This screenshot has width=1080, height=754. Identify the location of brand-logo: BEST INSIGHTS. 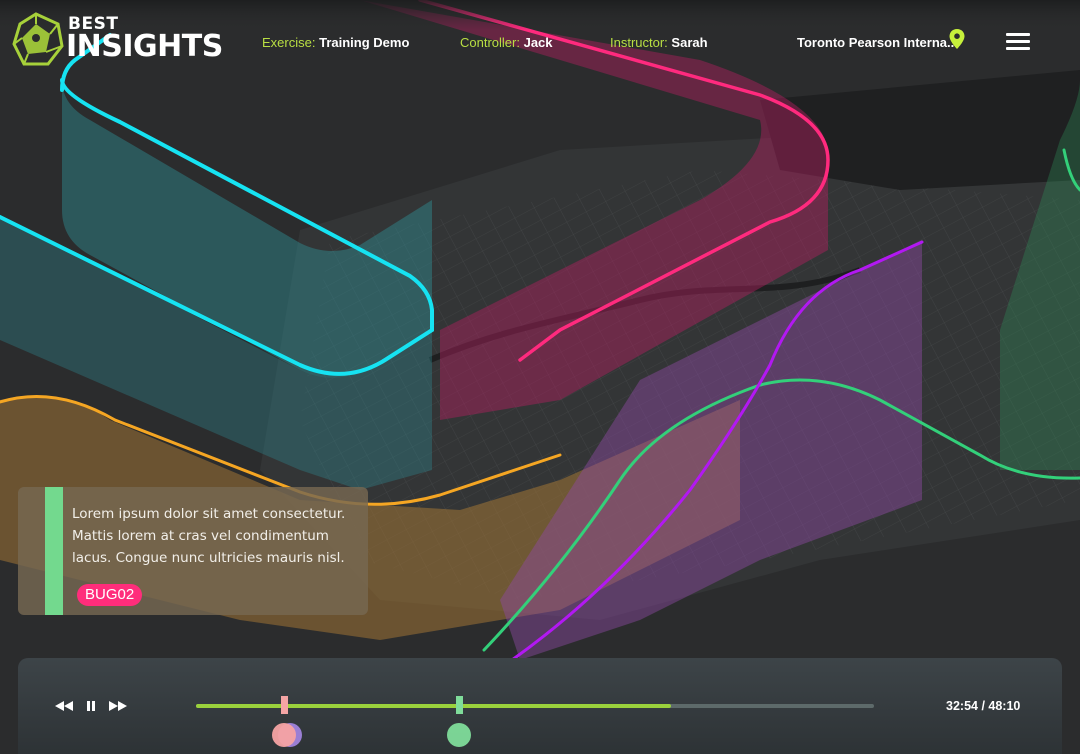
(117, 41).